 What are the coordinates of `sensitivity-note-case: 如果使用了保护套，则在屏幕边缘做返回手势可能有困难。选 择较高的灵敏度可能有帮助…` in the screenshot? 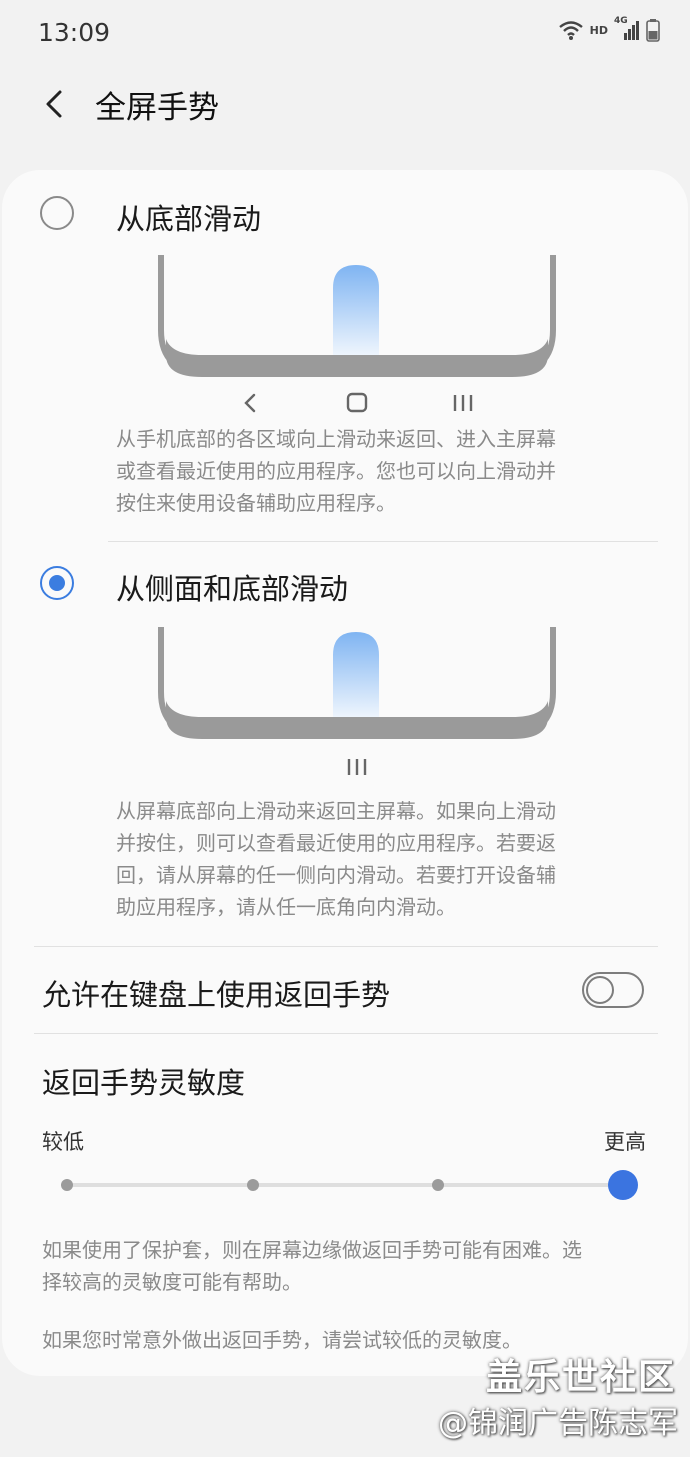 It's located at (312, 1266).